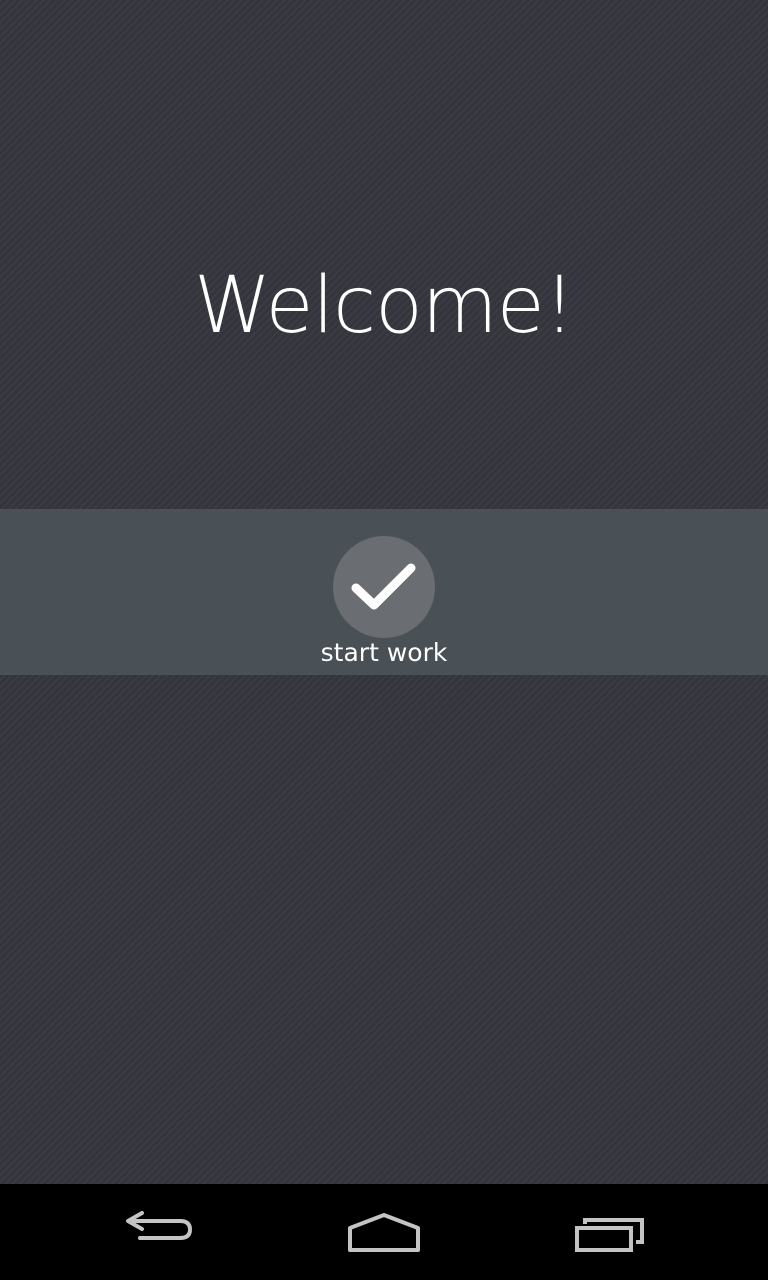 The width and height of the screenshot is (768, 1280). What do you see at coordinates (609, 1235) in the screenshot?
I see `recent-apps-icon` at bounding box center [609, 1235].